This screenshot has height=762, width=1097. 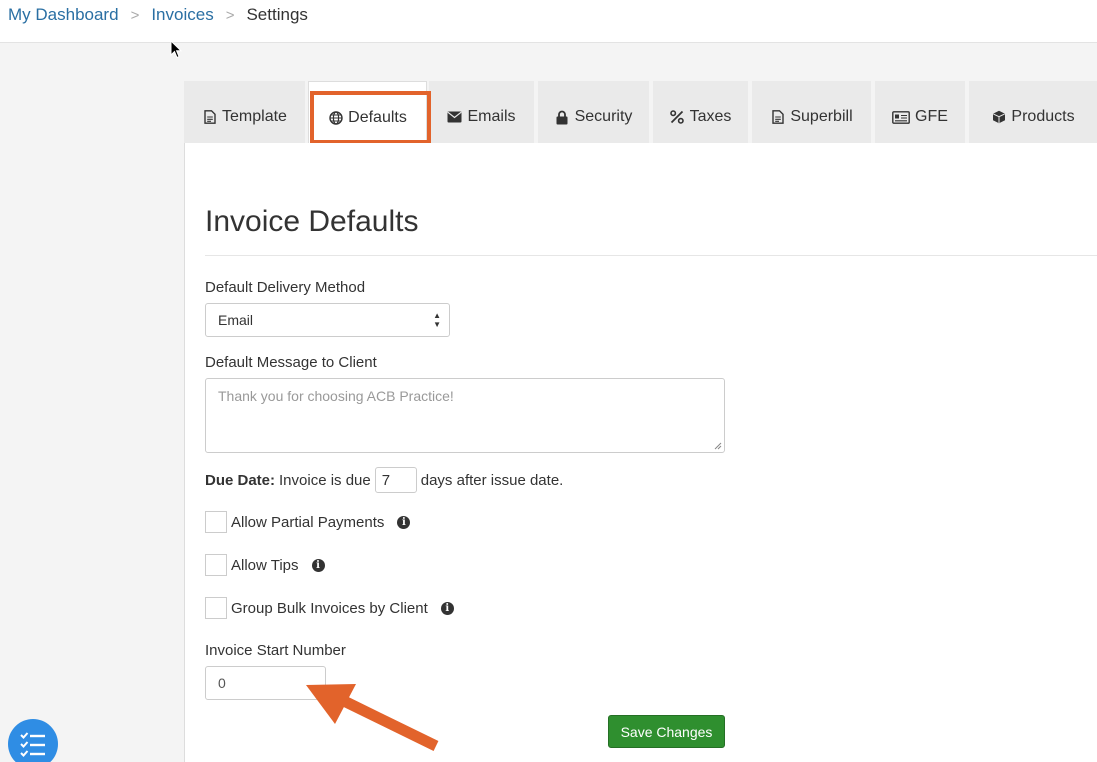 I want to click on checklist-icon, so click(x=32, y=744).